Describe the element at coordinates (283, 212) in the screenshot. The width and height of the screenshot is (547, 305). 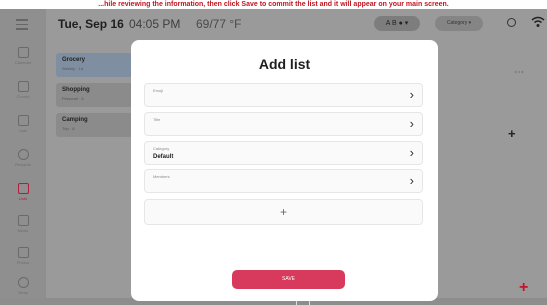
I see `add-item-button: +` at that location.